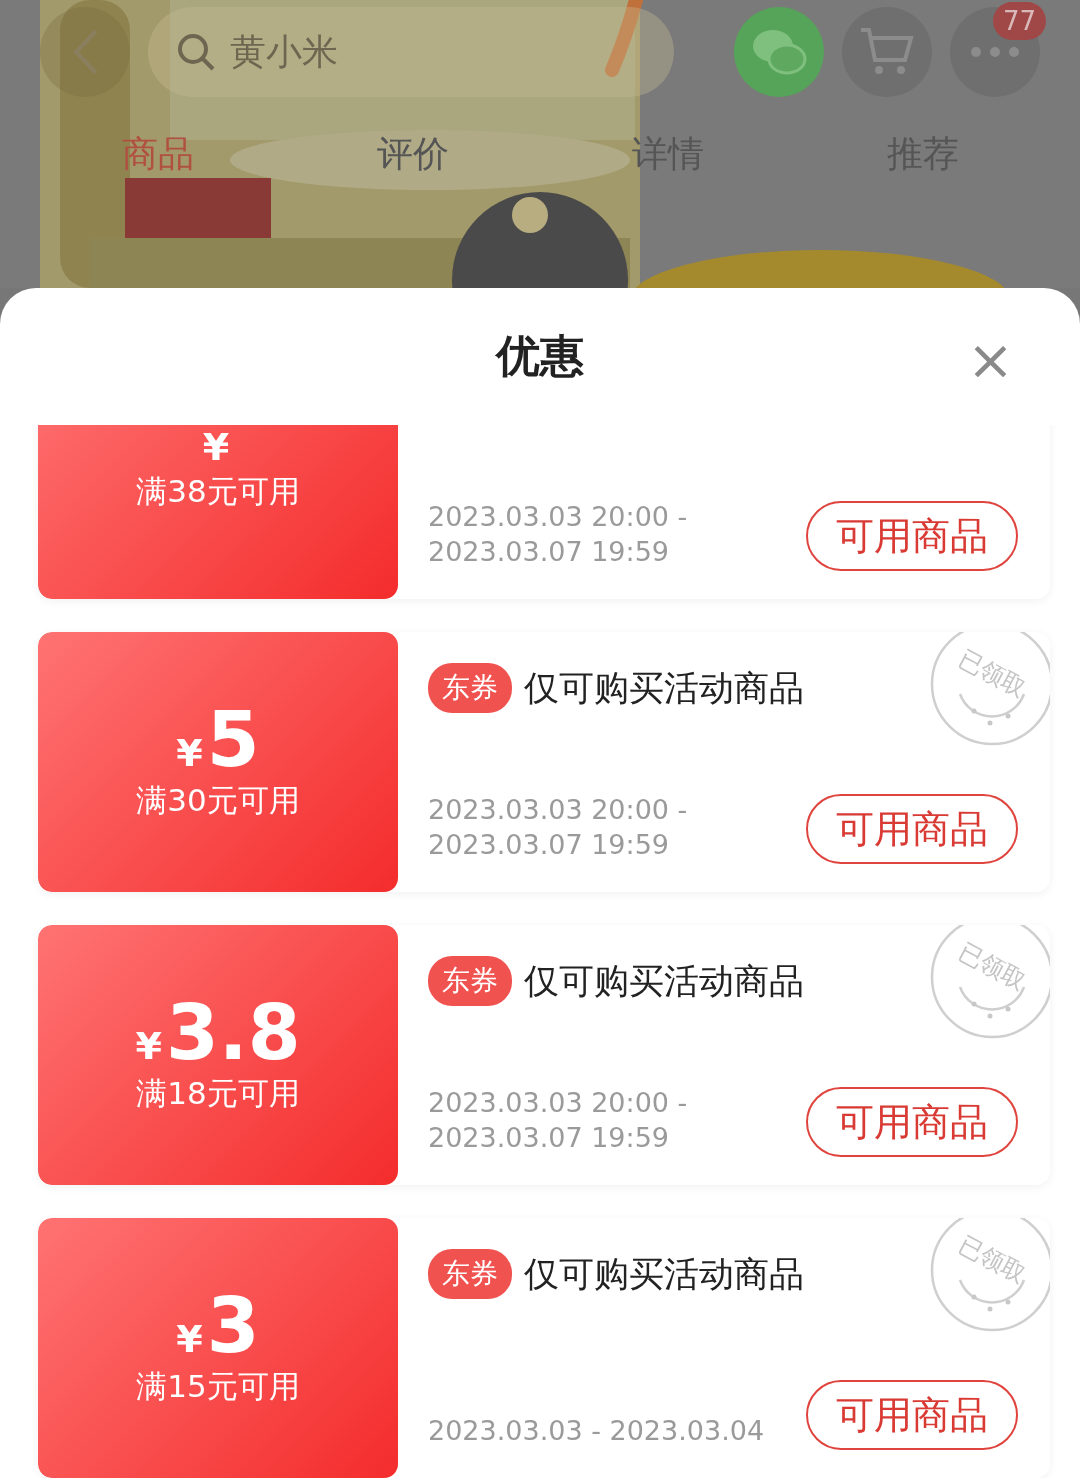 The width and height of the screenshot is (1080, 1478). What do you see at coordinates (218, 1386) in the screenshot?
I see `coupon-condition: 满15元可用` at bounding box center [218, 1386].